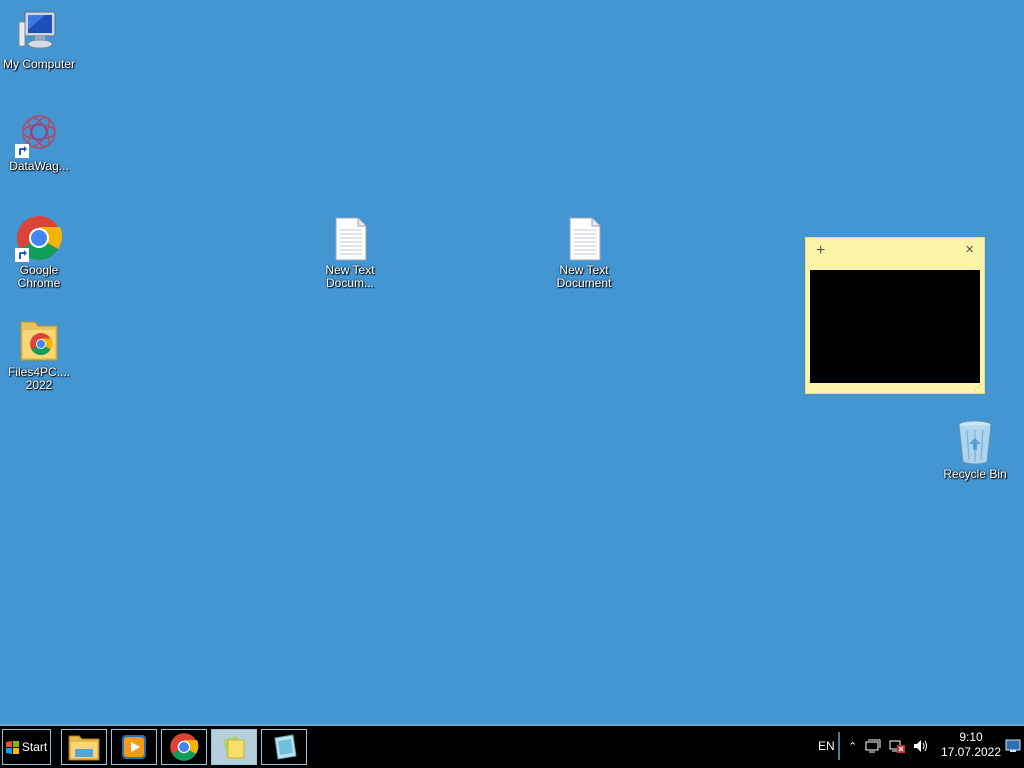 The width and height of the screenshot is (1024, 768). I want to click on chevron-up-icon: ⌃, so click(853, 746).